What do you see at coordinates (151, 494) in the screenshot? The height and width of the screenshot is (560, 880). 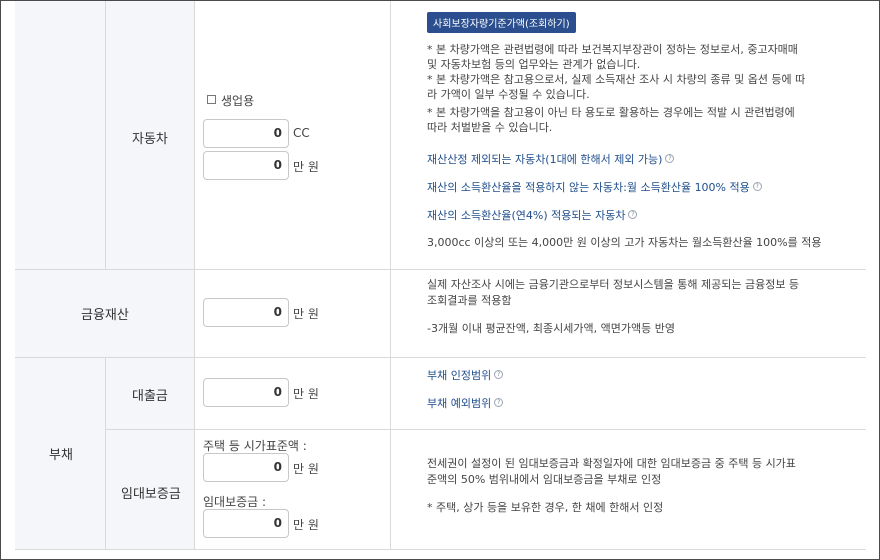 I see `deposit-header: 임대보증금` at bounding box center [151, 494].